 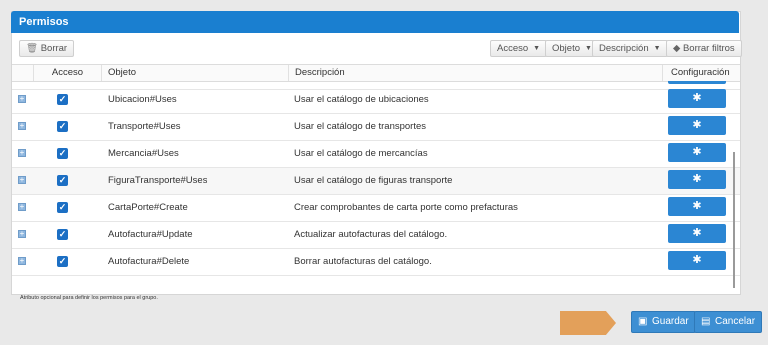 I want to click on save-button: ▣ Guardar, so click(x=663, y=322).